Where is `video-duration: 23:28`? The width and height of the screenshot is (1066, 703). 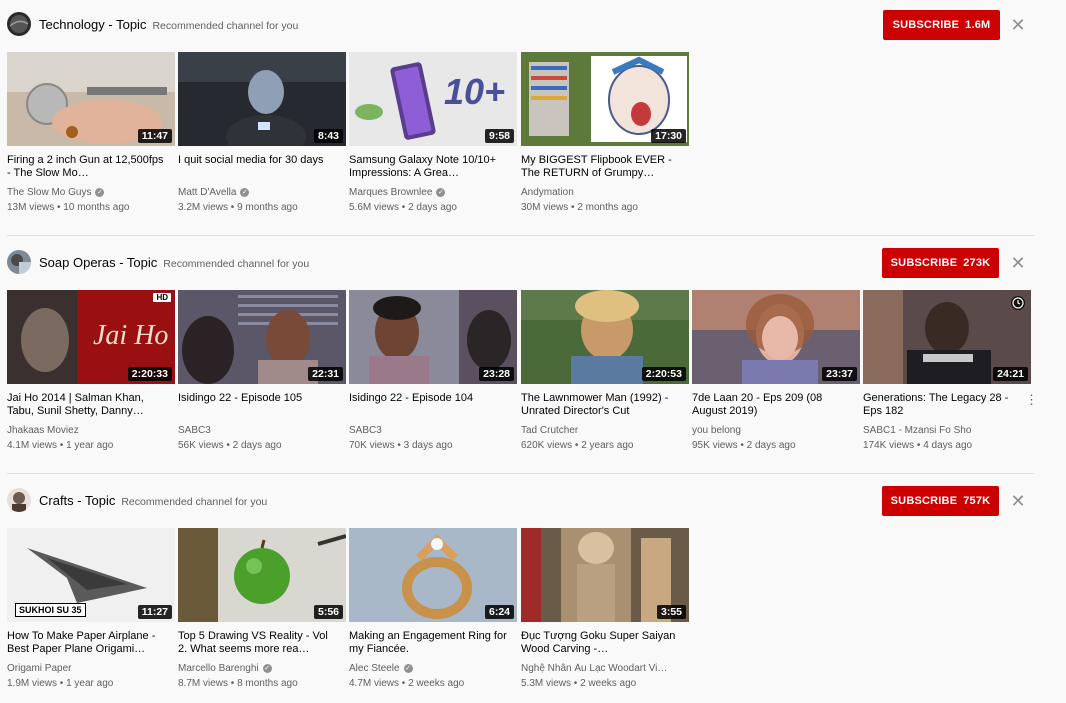 video-duration: 23:28 is located at coordinates (496, 374).